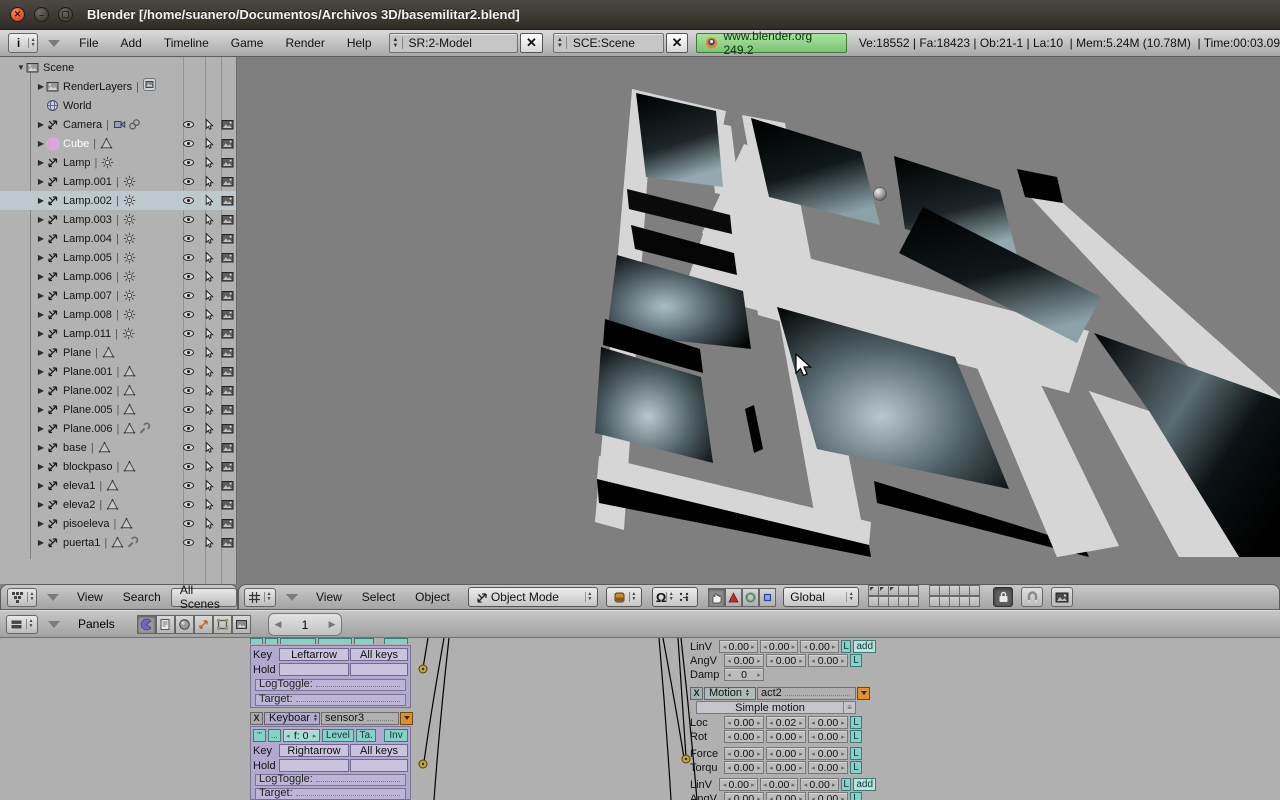  I want to click on sensor-type-dropdown: Keyboar ▲ ▼, so click(292, 718).